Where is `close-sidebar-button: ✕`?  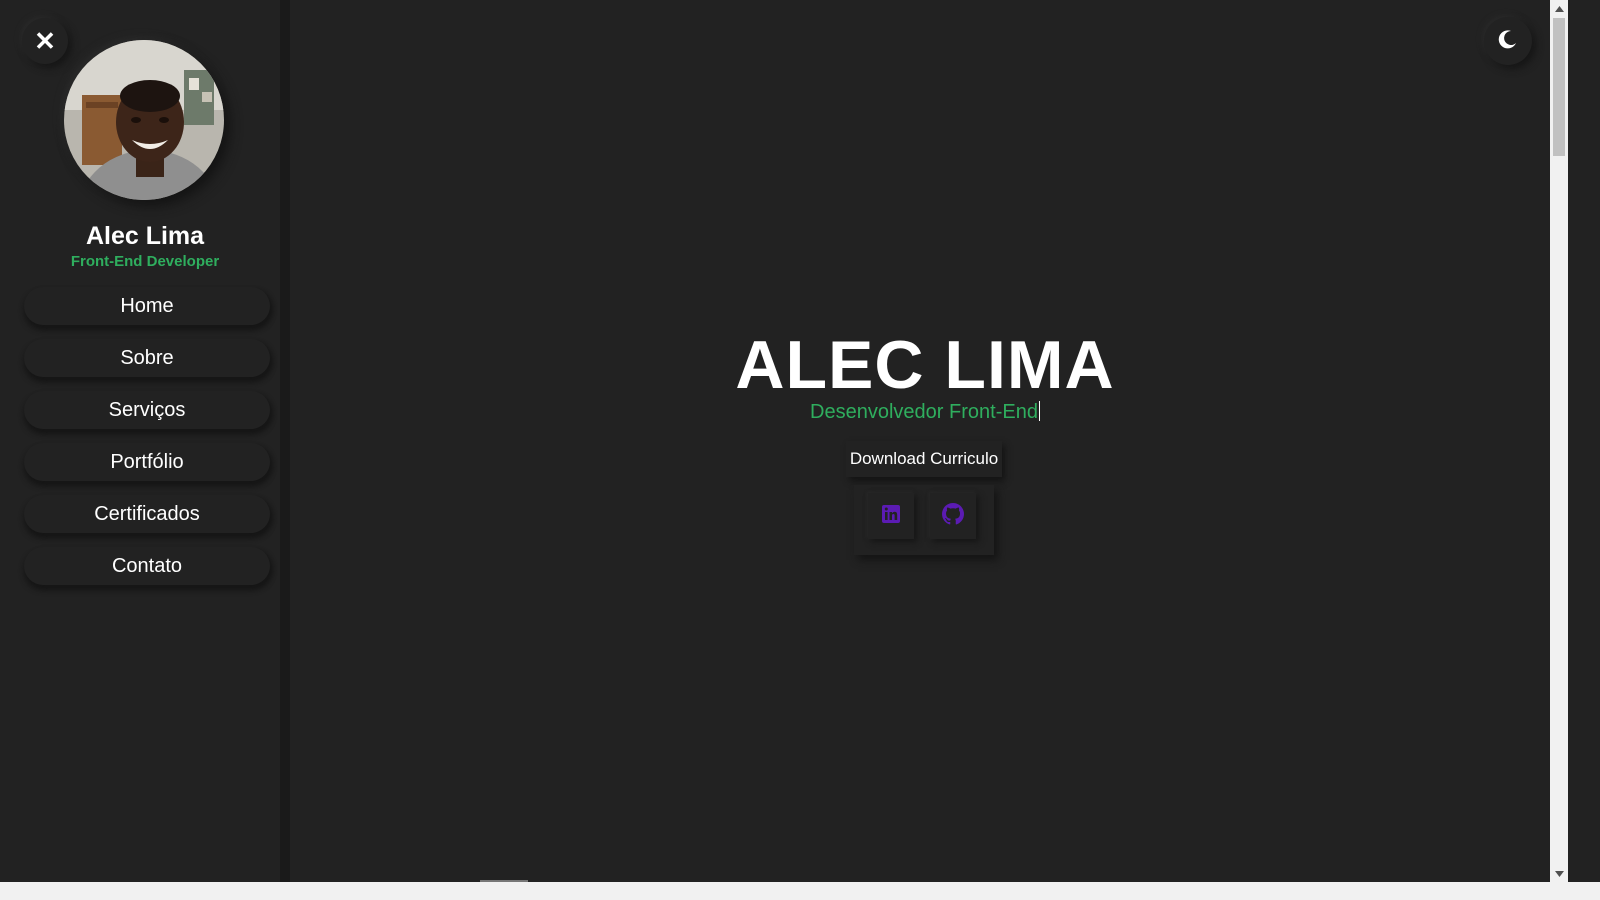 close-sidebar-button: ✕ is located at coordinates (45, 41).